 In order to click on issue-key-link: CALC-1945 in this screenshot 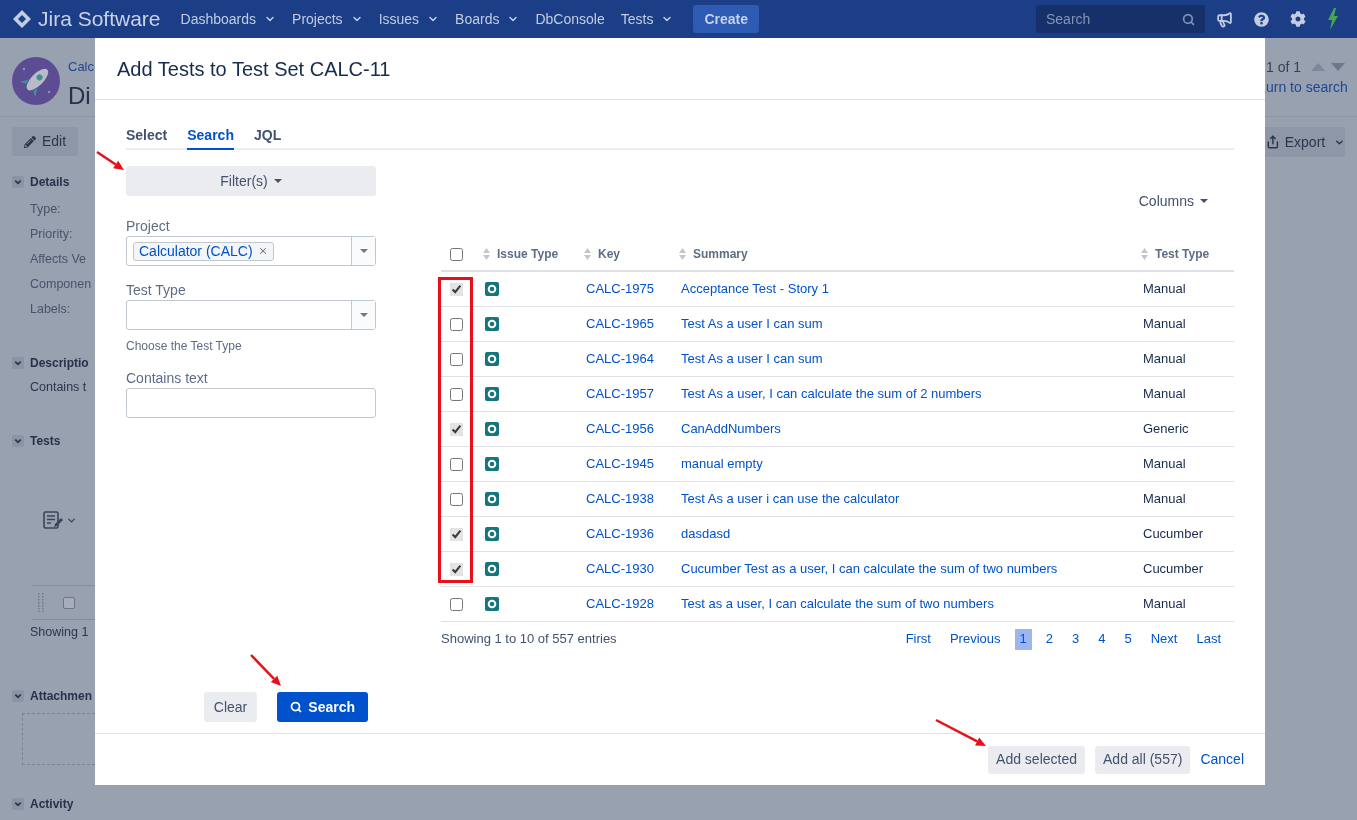, I will do `click(620, 464)`.